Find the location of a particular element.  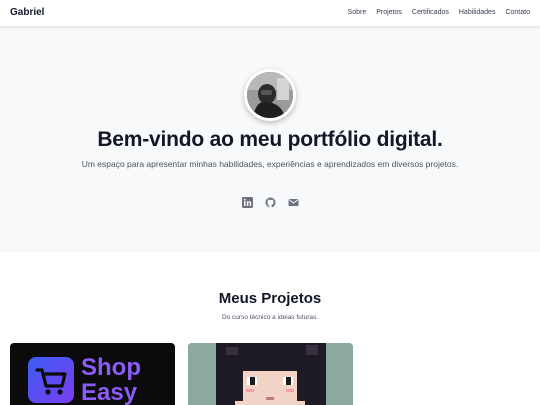

social-links is located at coordinates (270, 202).